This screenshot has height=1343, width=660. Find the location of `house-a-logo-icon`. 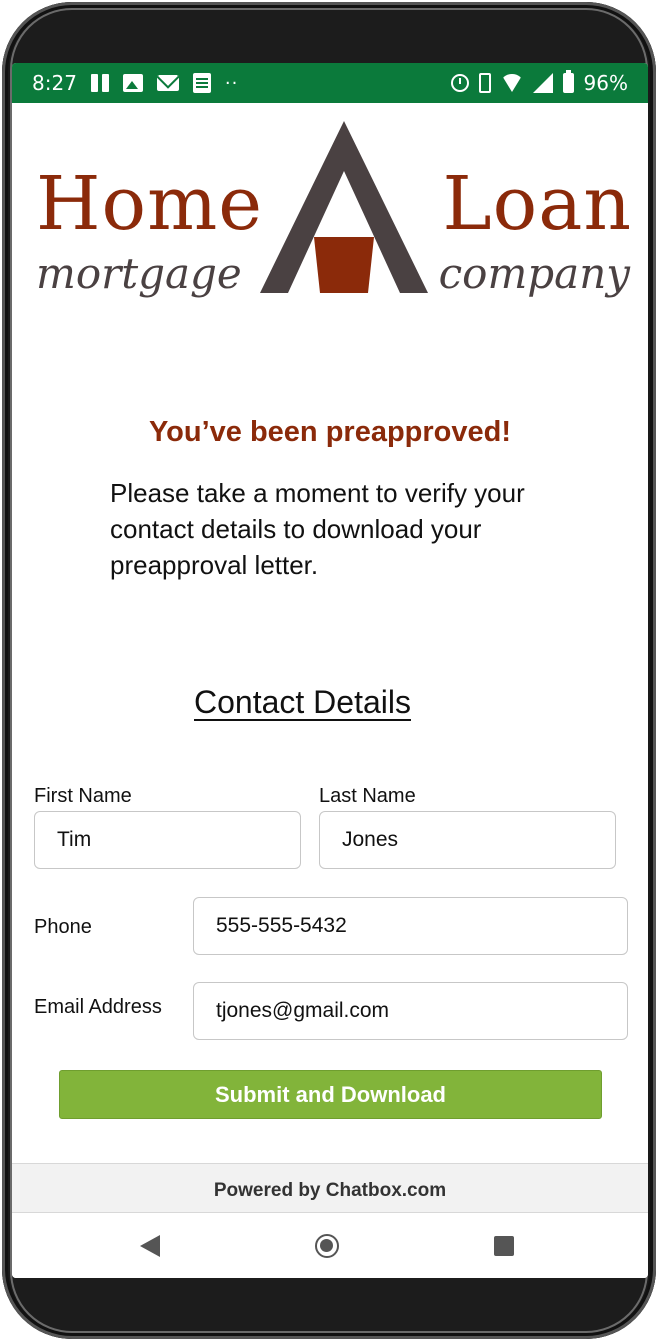

house-a-logo-icon is located at coordinates (344, 207).